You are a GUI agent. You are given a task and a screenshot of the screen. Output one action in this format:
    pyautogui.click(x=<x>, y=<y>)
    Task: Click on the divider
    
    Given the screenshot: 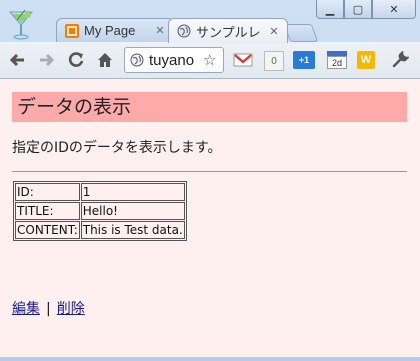 What is the action you would take?
    pyautogui.click(x=209, y=171)
    